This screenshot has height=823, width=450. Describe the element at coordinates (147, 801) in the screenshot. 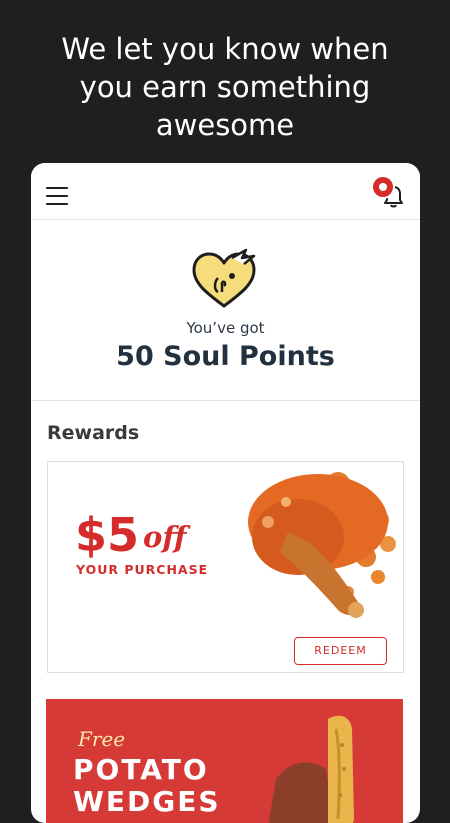

I see `promo-title-line-2: WEDGES` at that location.